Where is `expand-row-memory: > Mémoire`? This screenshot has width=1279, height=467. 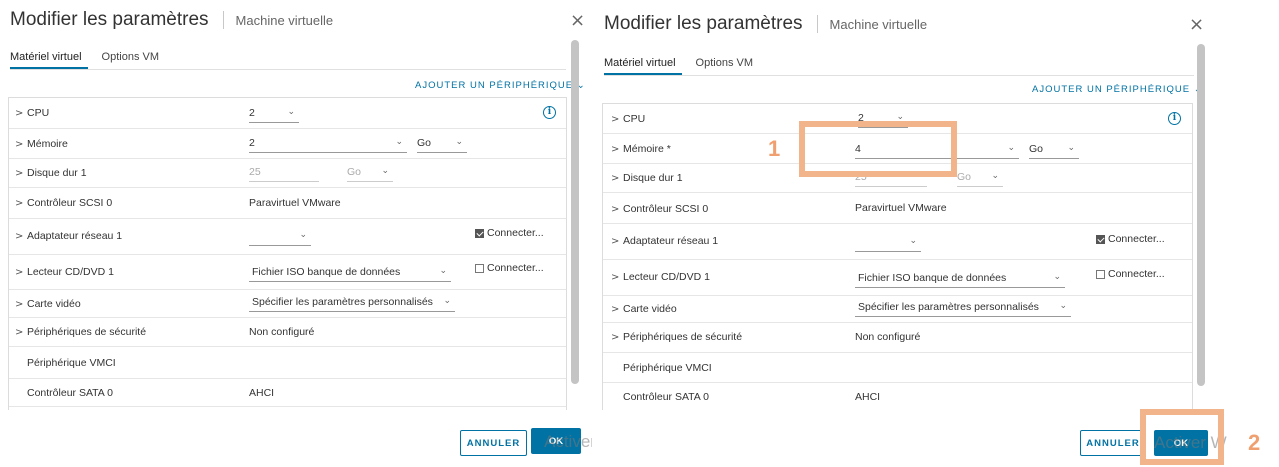 expand-row-memory: > Mémoire is located at coordinates (41, 144).